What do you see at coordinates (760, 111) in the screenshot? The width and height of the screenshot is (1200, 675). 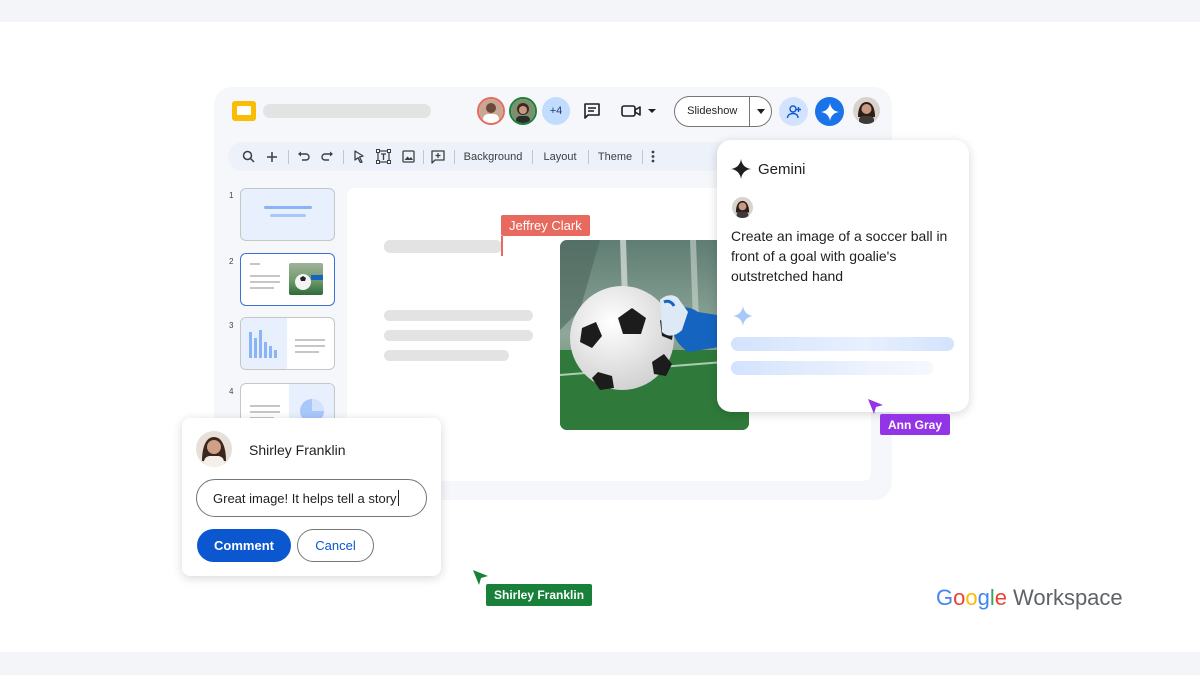 I see `slideshow-dropdown-icon` at bounding box center [760, 111].